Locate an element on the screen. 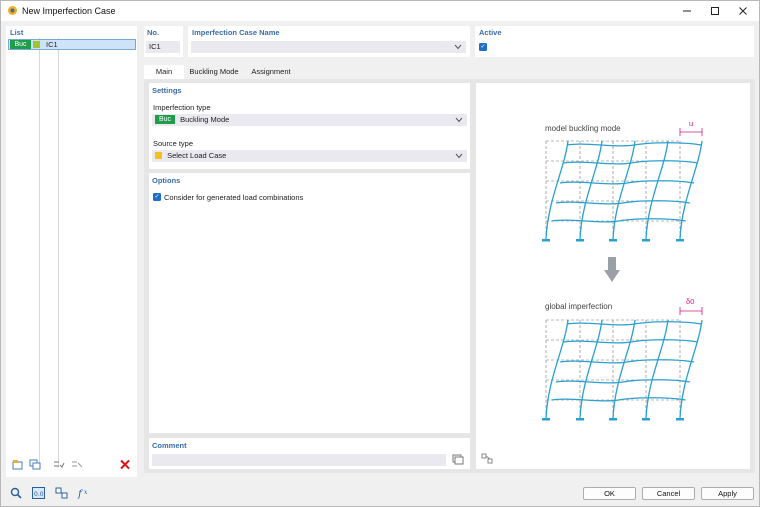 This screenshot has width=760, height=507. window-title: New Imperfection Case is located at coordinates (69, 11).